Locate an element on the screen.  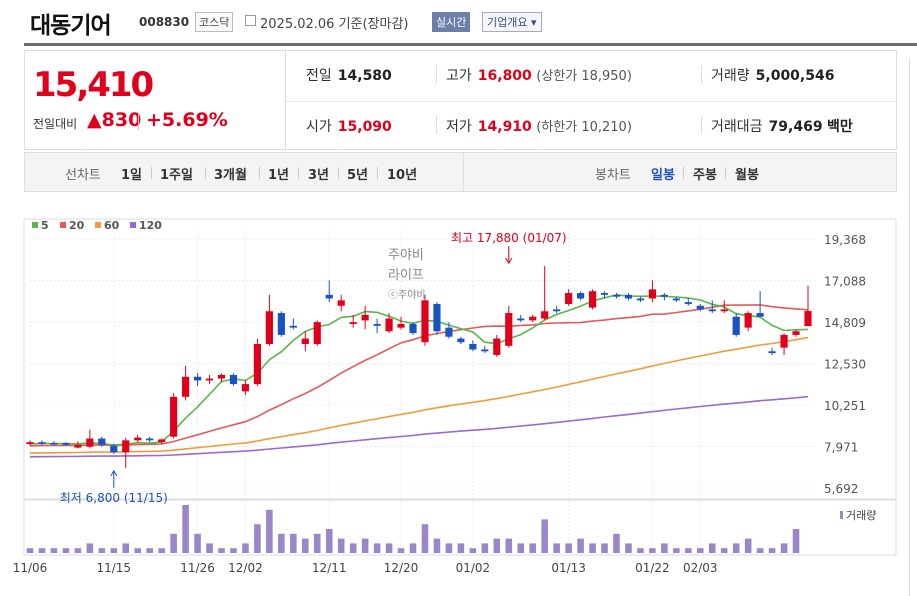
volume: 거래량 5,000,546 is located at coordinates (772, 75).